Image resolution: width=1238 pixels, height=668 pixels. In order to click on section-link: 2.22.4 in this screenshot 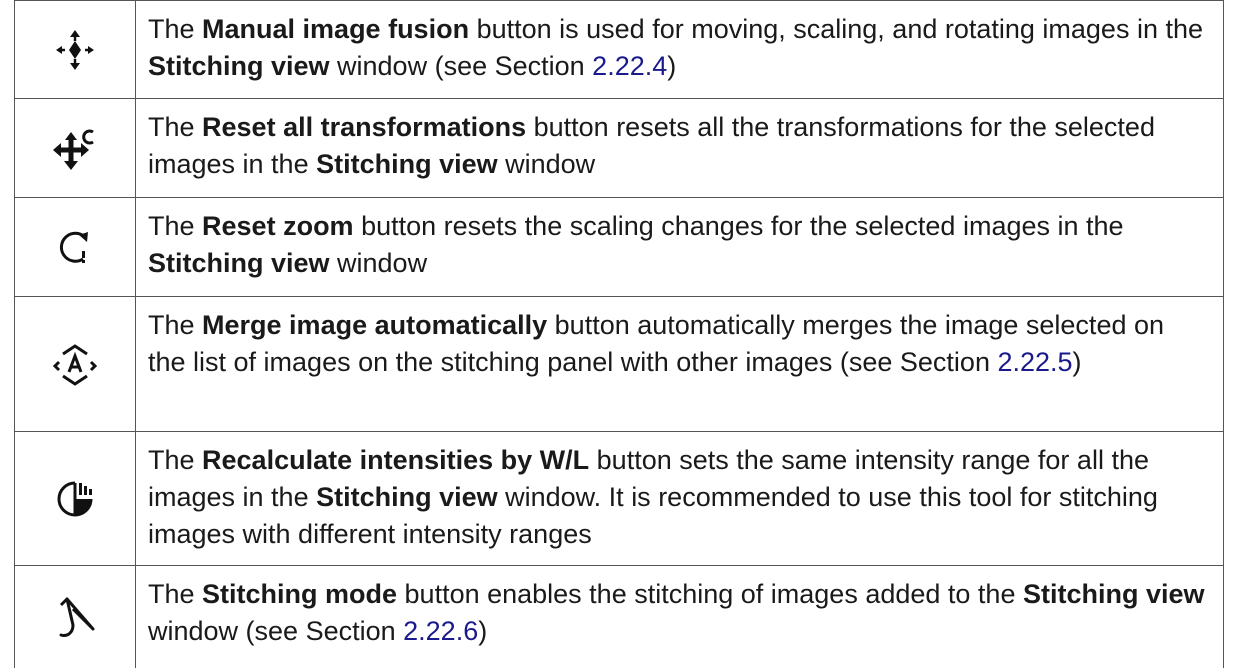, I will do `click(629, 66)`.